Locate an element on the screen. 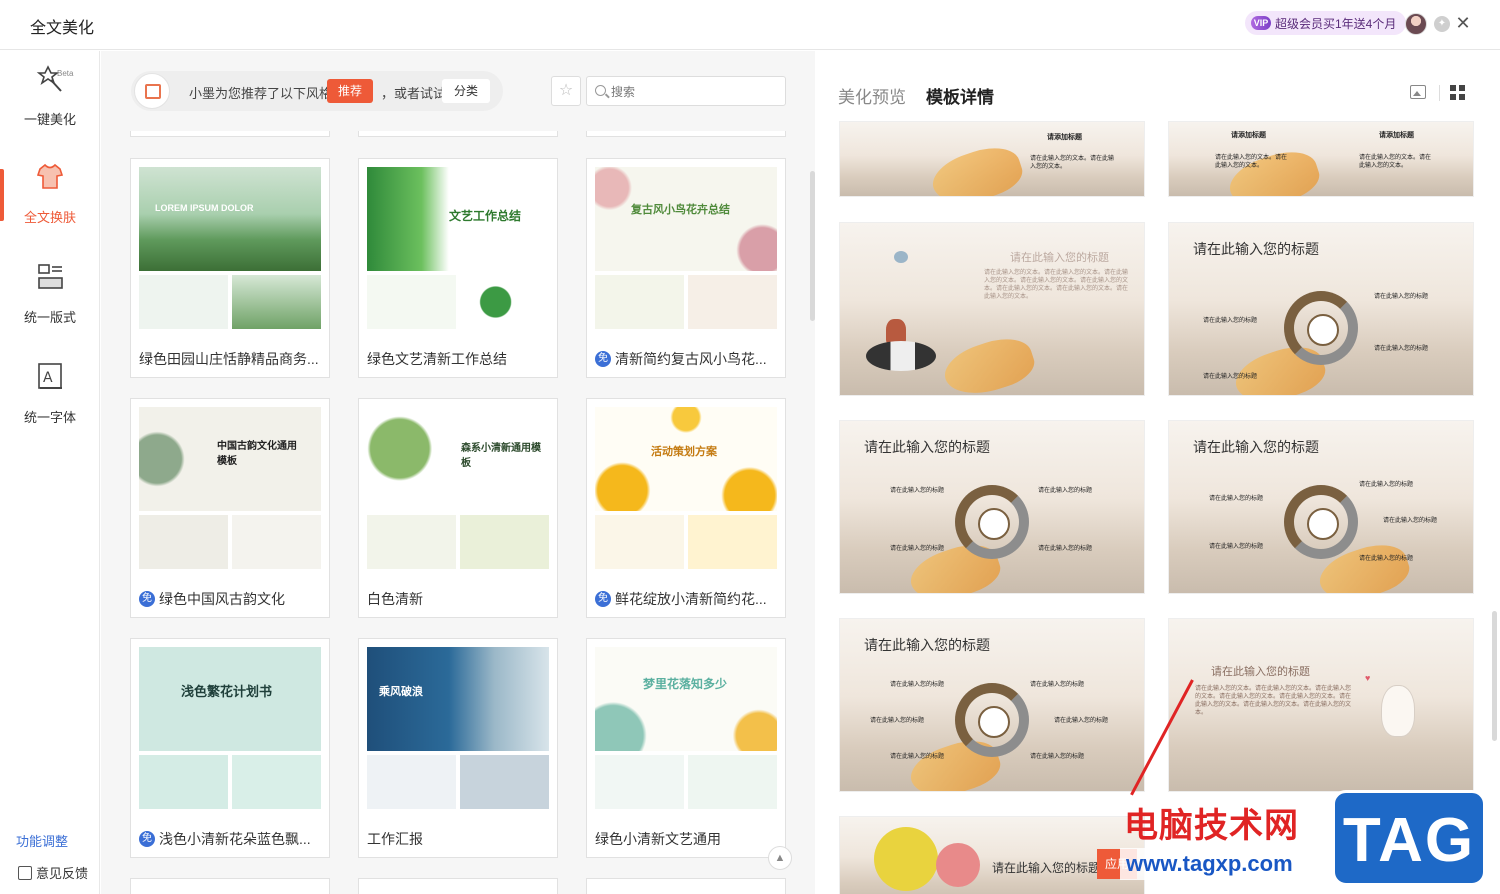 This screenshot has width=1500, height=894. template-list-scrollbar is located at coordinates (812, 246).